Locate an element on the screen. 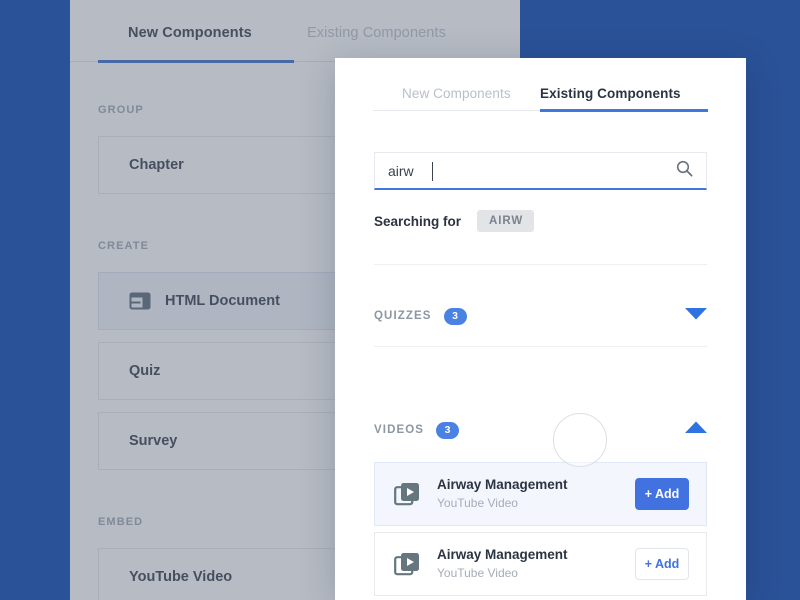  search-icon is located at coordinates (684, 171).